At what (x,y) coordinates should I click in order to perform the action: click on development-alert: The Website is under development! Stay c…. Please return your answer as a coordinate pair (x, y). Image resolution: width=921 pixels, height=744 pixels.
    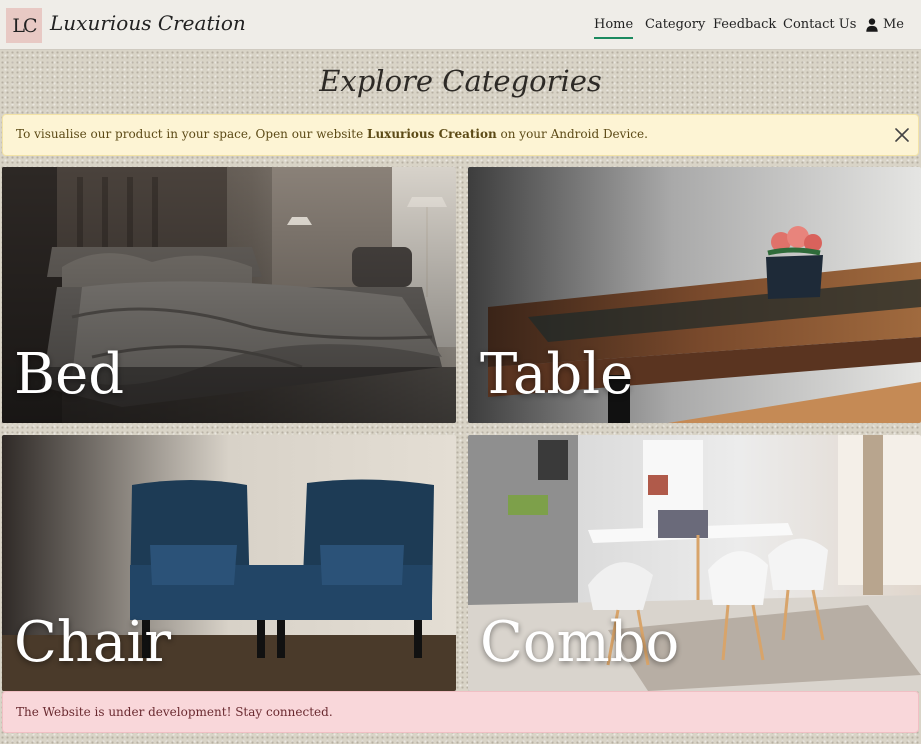
    Looking at the image, I should click on (460, 712).